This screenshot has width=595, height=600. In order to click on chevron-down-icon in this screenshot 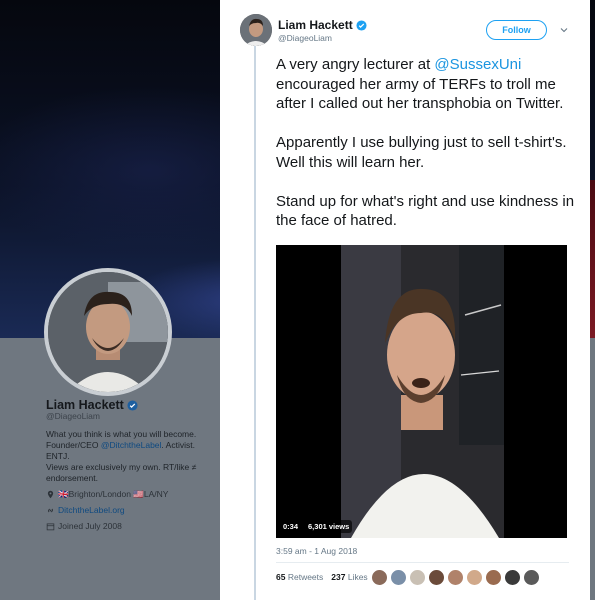, I will do `click(564, 30)`.